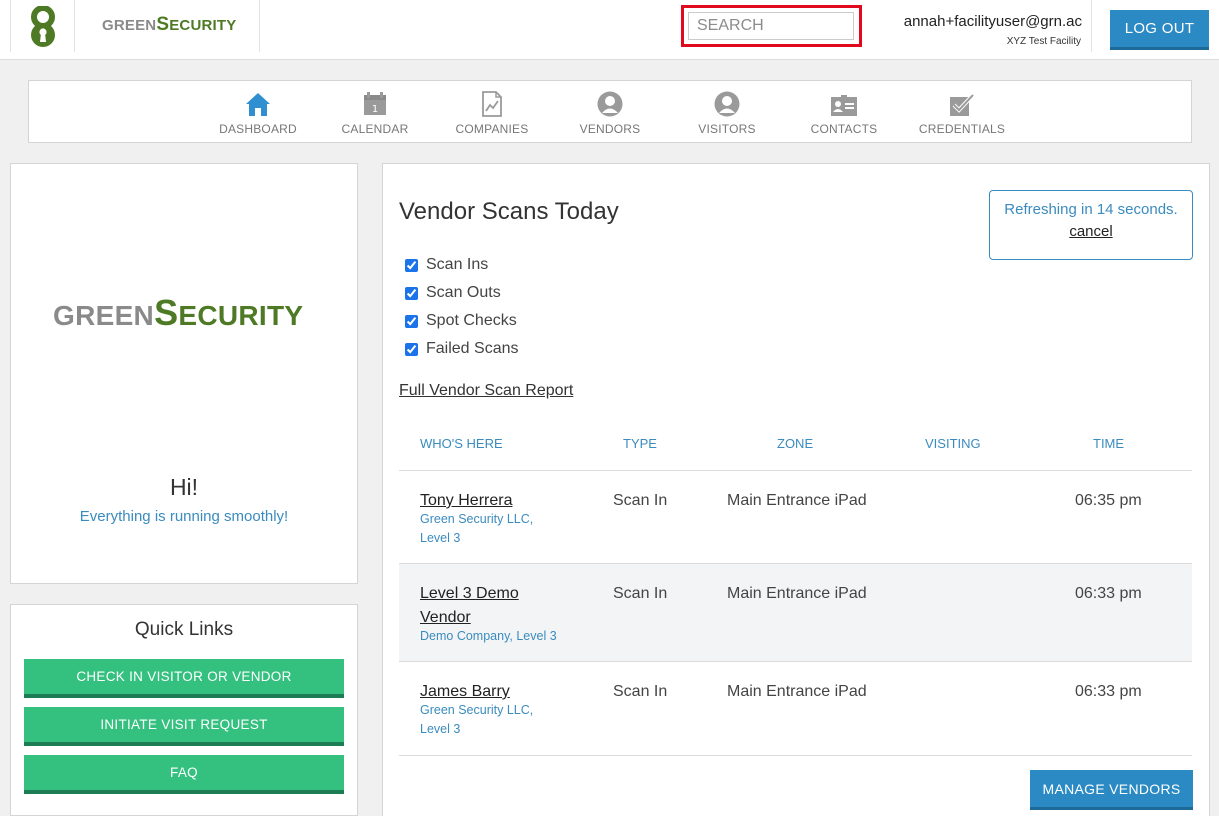 The height and width of the screenshot is (816, 1219). I want to click on nav-dashboard: DASHBOARD, so click(258, 111).